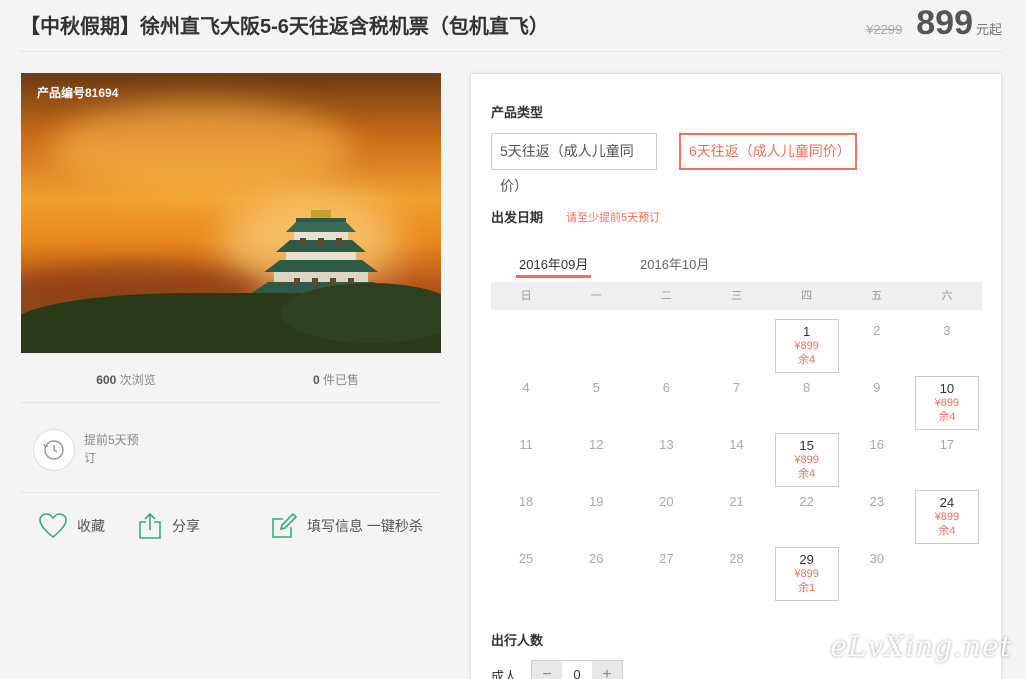 The height and width of the screenshot is (679, 1026). I want to click on day-number: 16, so click(876, 444).